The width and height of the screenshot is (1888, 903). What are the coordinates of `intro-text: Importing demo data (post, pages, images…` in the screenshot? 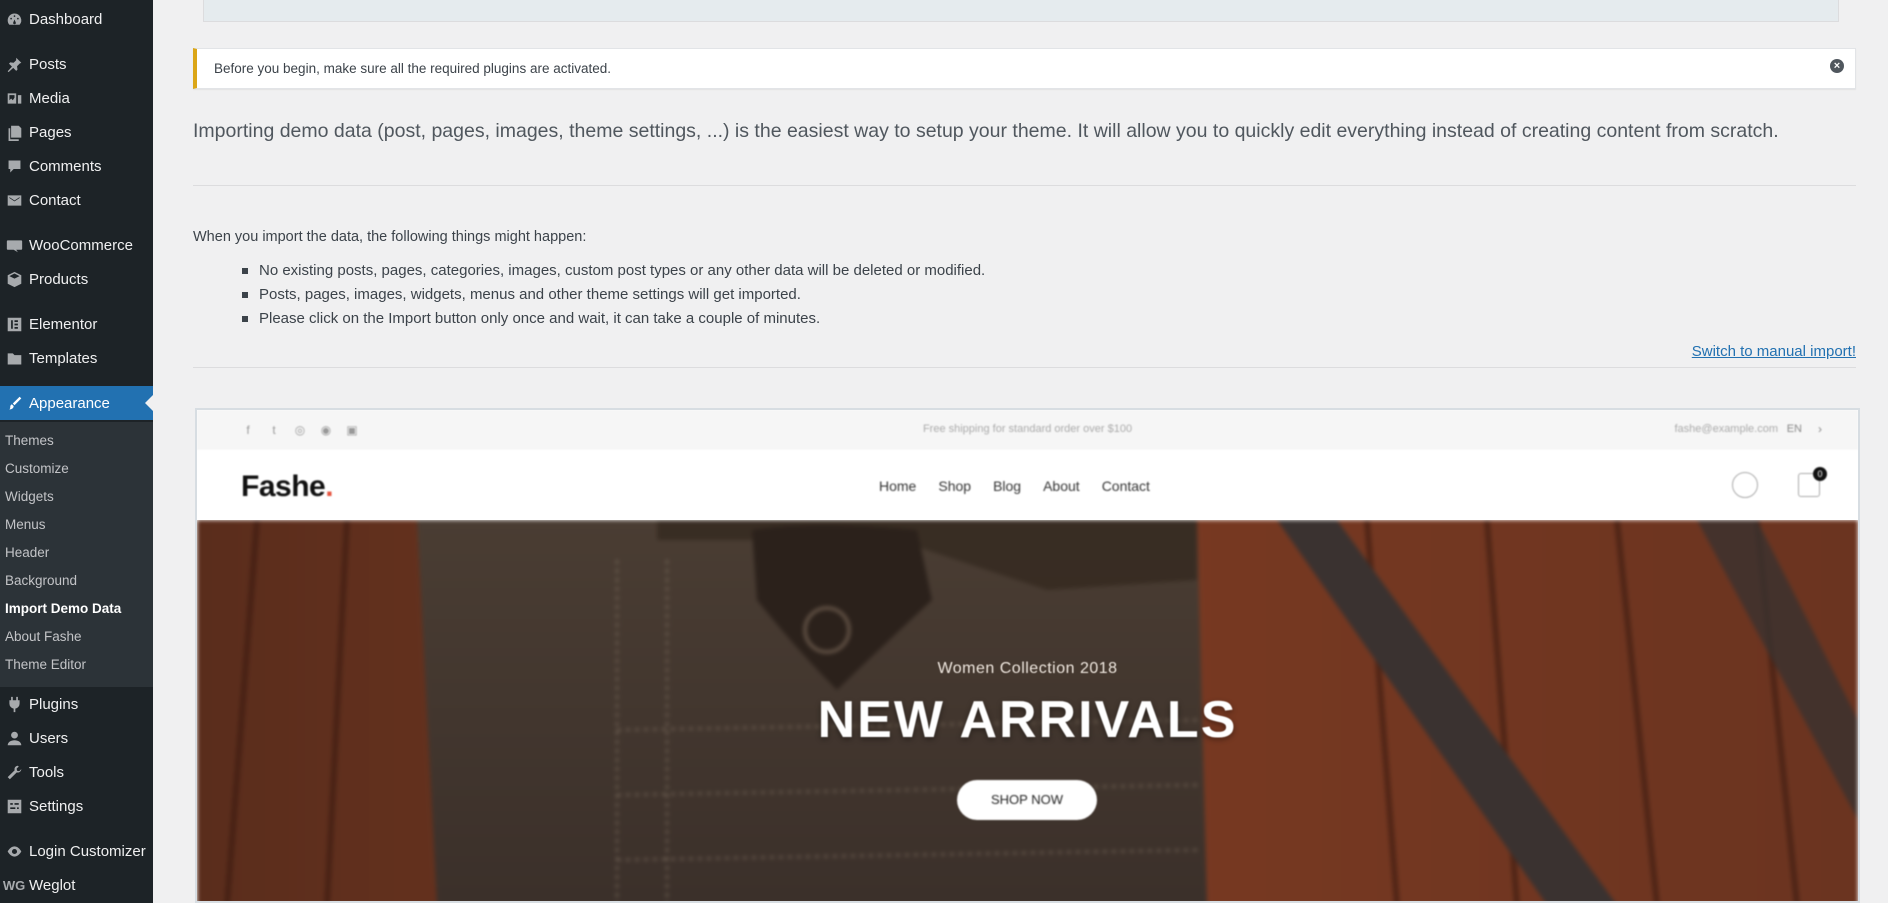 It's located at (986, 131).